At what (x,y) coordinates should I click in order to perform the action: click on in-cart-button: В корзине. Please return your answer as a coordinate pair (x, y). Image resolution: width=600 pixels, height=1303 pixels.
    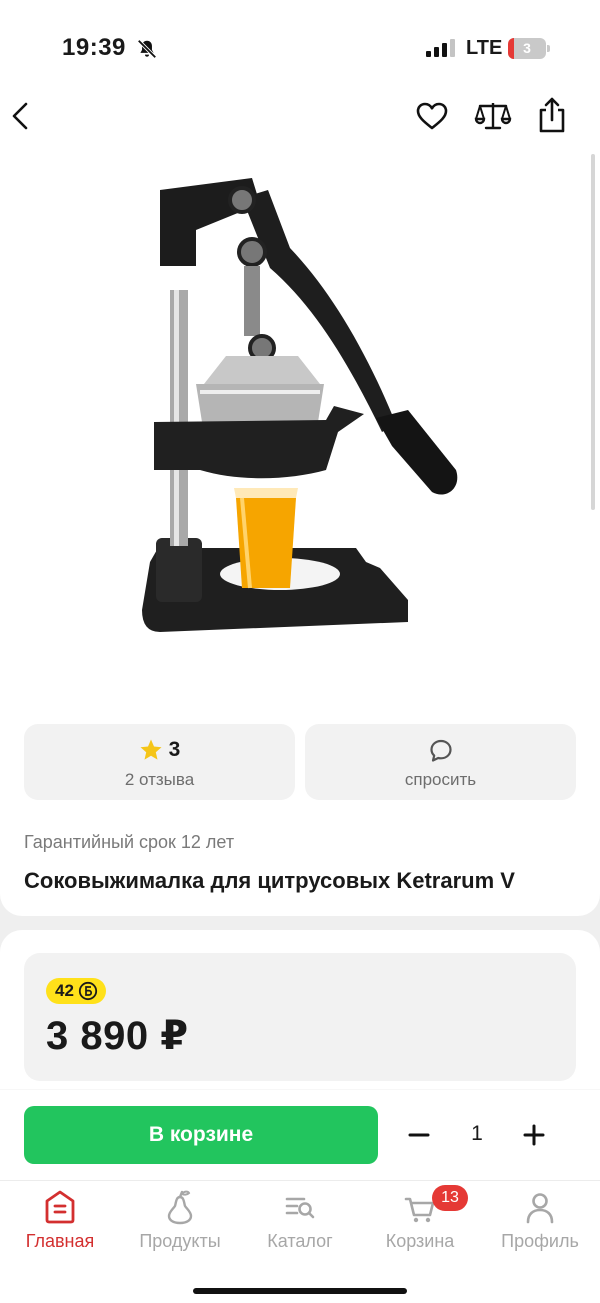
    Looking at the image, I should click on (201, 1135).